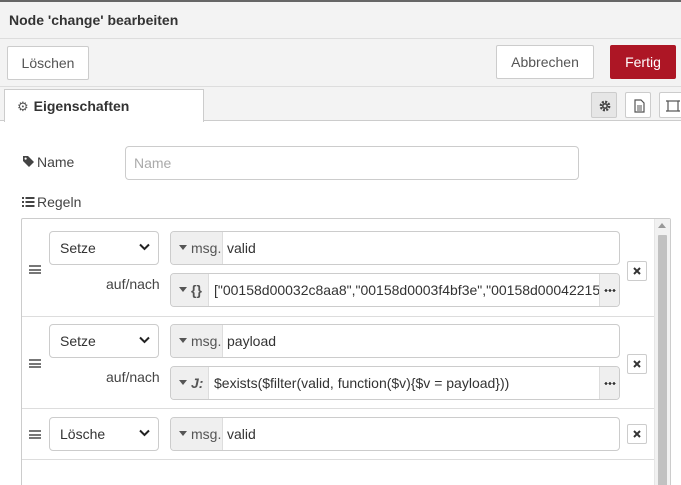 The height and width of the screenshot is (485, 681). What do you see at coordinates (662, 360) in the screenshot?
I see `scroll-thumb` at bounding box center [662, 360].